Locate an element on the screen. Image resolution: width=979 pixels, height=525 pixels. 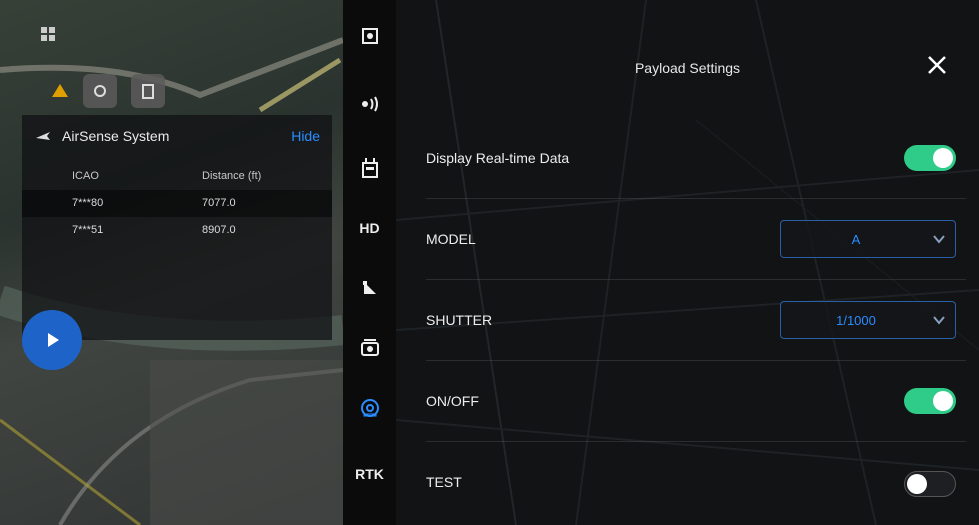
settings-toolbar: HD RTK is located at coordinates (369, 262).